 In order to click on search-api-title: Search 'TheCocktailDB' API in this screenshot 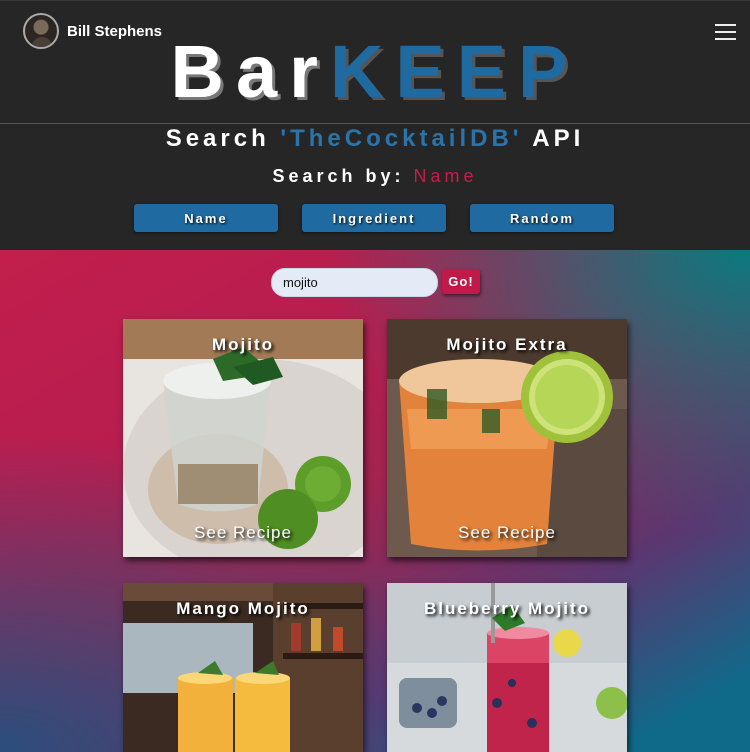, I will do `click(375, 139)`.